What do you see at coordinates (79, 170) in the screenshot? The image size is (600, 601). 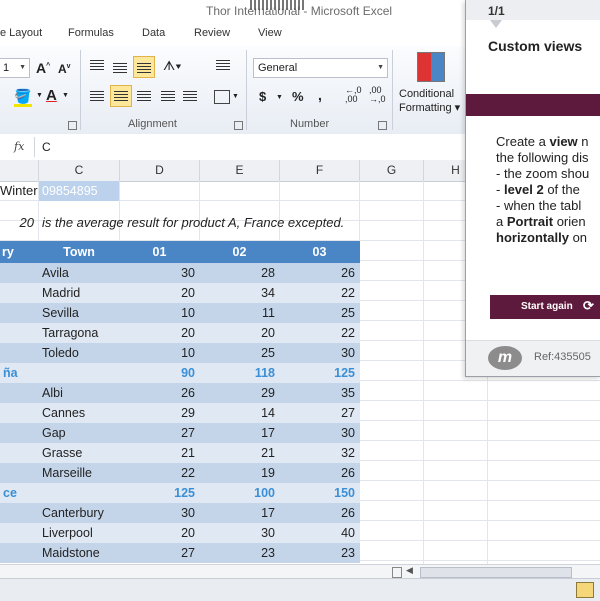 I see `column-header-c: C` at bounding box center [79, 170].